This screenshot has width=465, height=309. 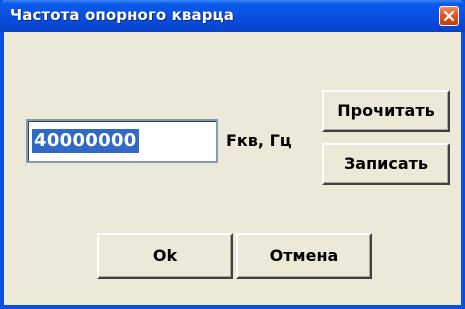 I want to click on write-button: Записать, so click(x=386, y=164).